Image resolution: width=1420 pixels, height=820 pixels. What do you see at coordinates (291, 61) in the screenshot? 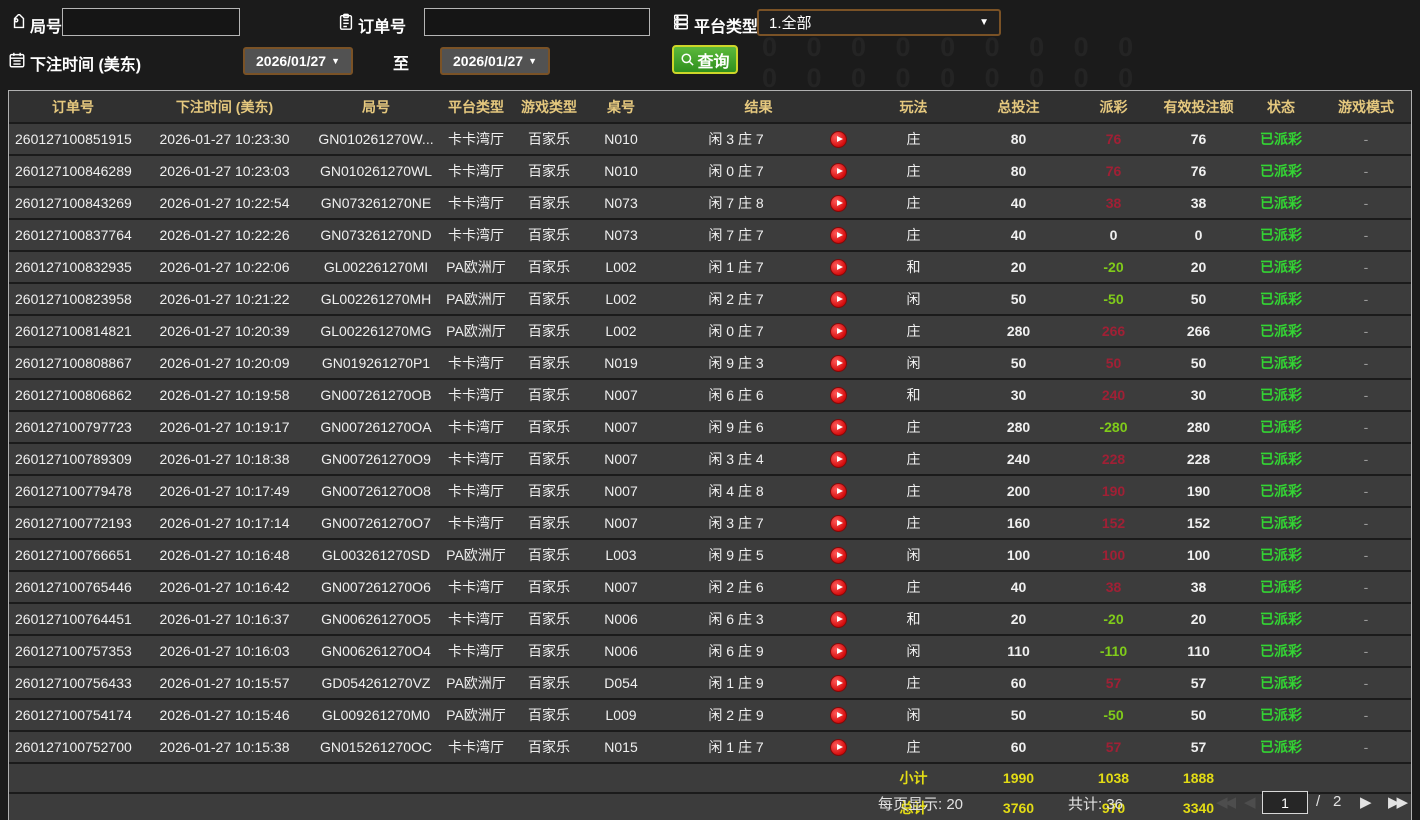
I see `date-from-value: 2026/01/27` at bounding box center [291, 61].